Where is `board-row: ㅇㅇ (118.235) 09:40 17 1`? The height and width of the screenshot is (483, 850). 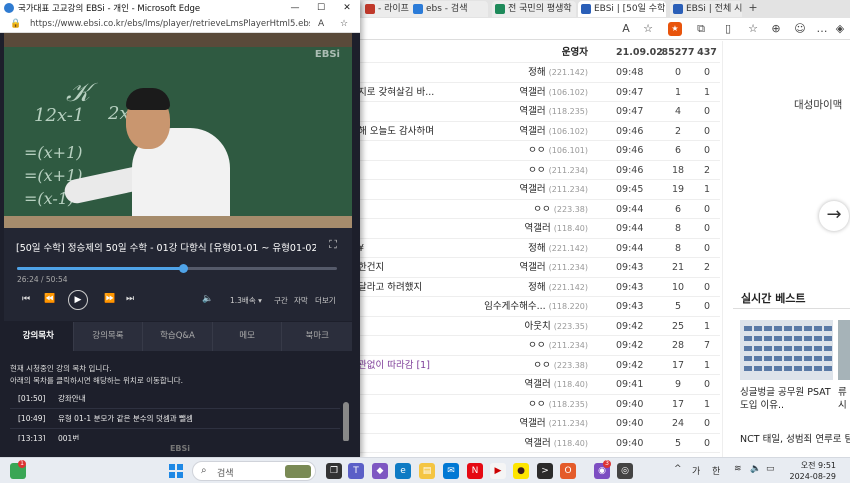 board-row: ㅇㅇ (118.235) 09:40 17 1 is located at coordinates (539, 404).